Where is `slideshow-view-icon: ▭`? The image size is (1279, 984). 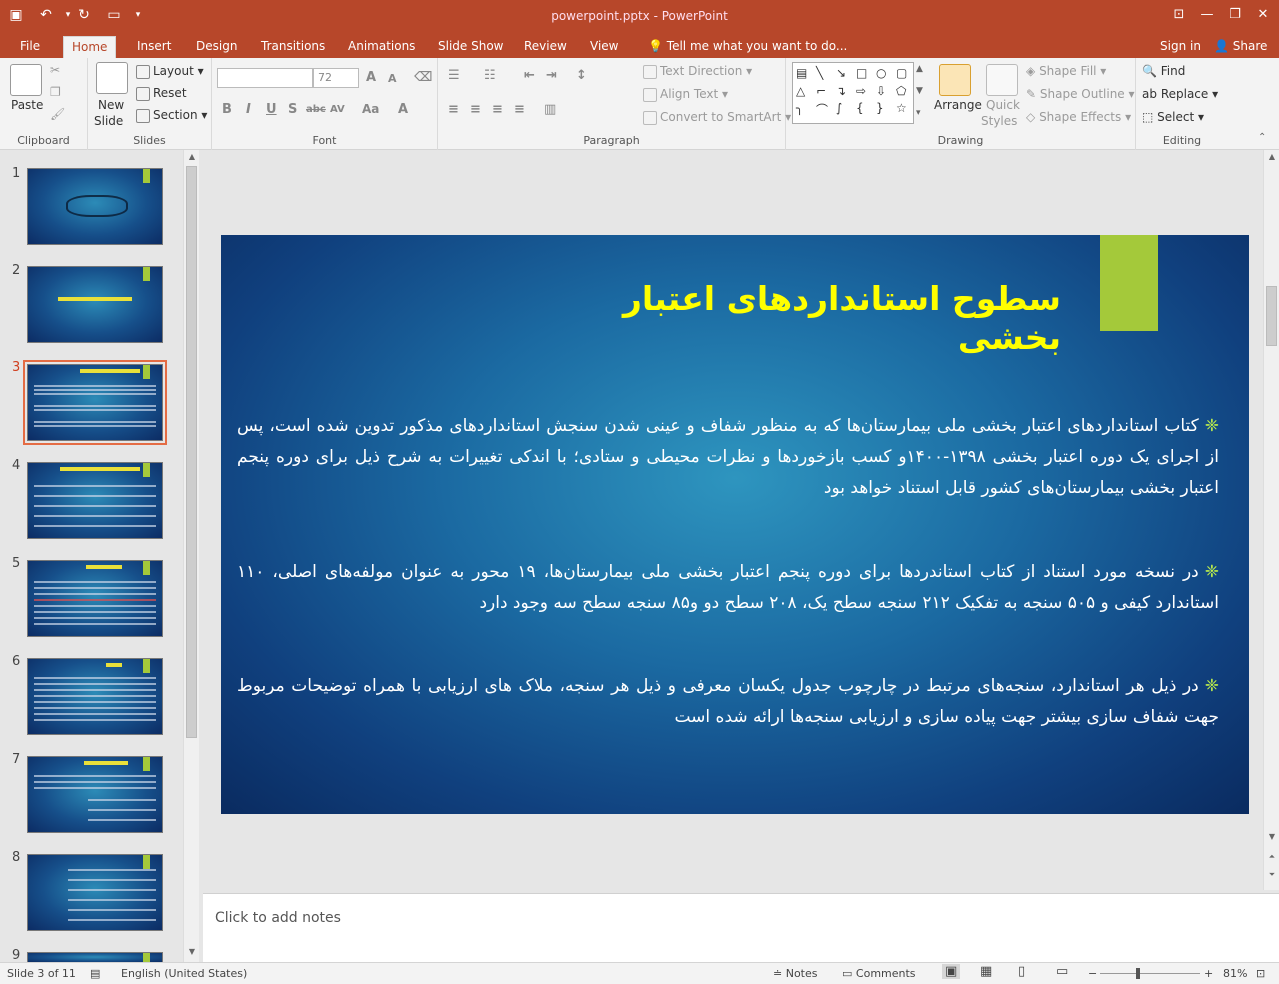
slideshow-view-icon: ▭ is located at coordinates (1062, 971).